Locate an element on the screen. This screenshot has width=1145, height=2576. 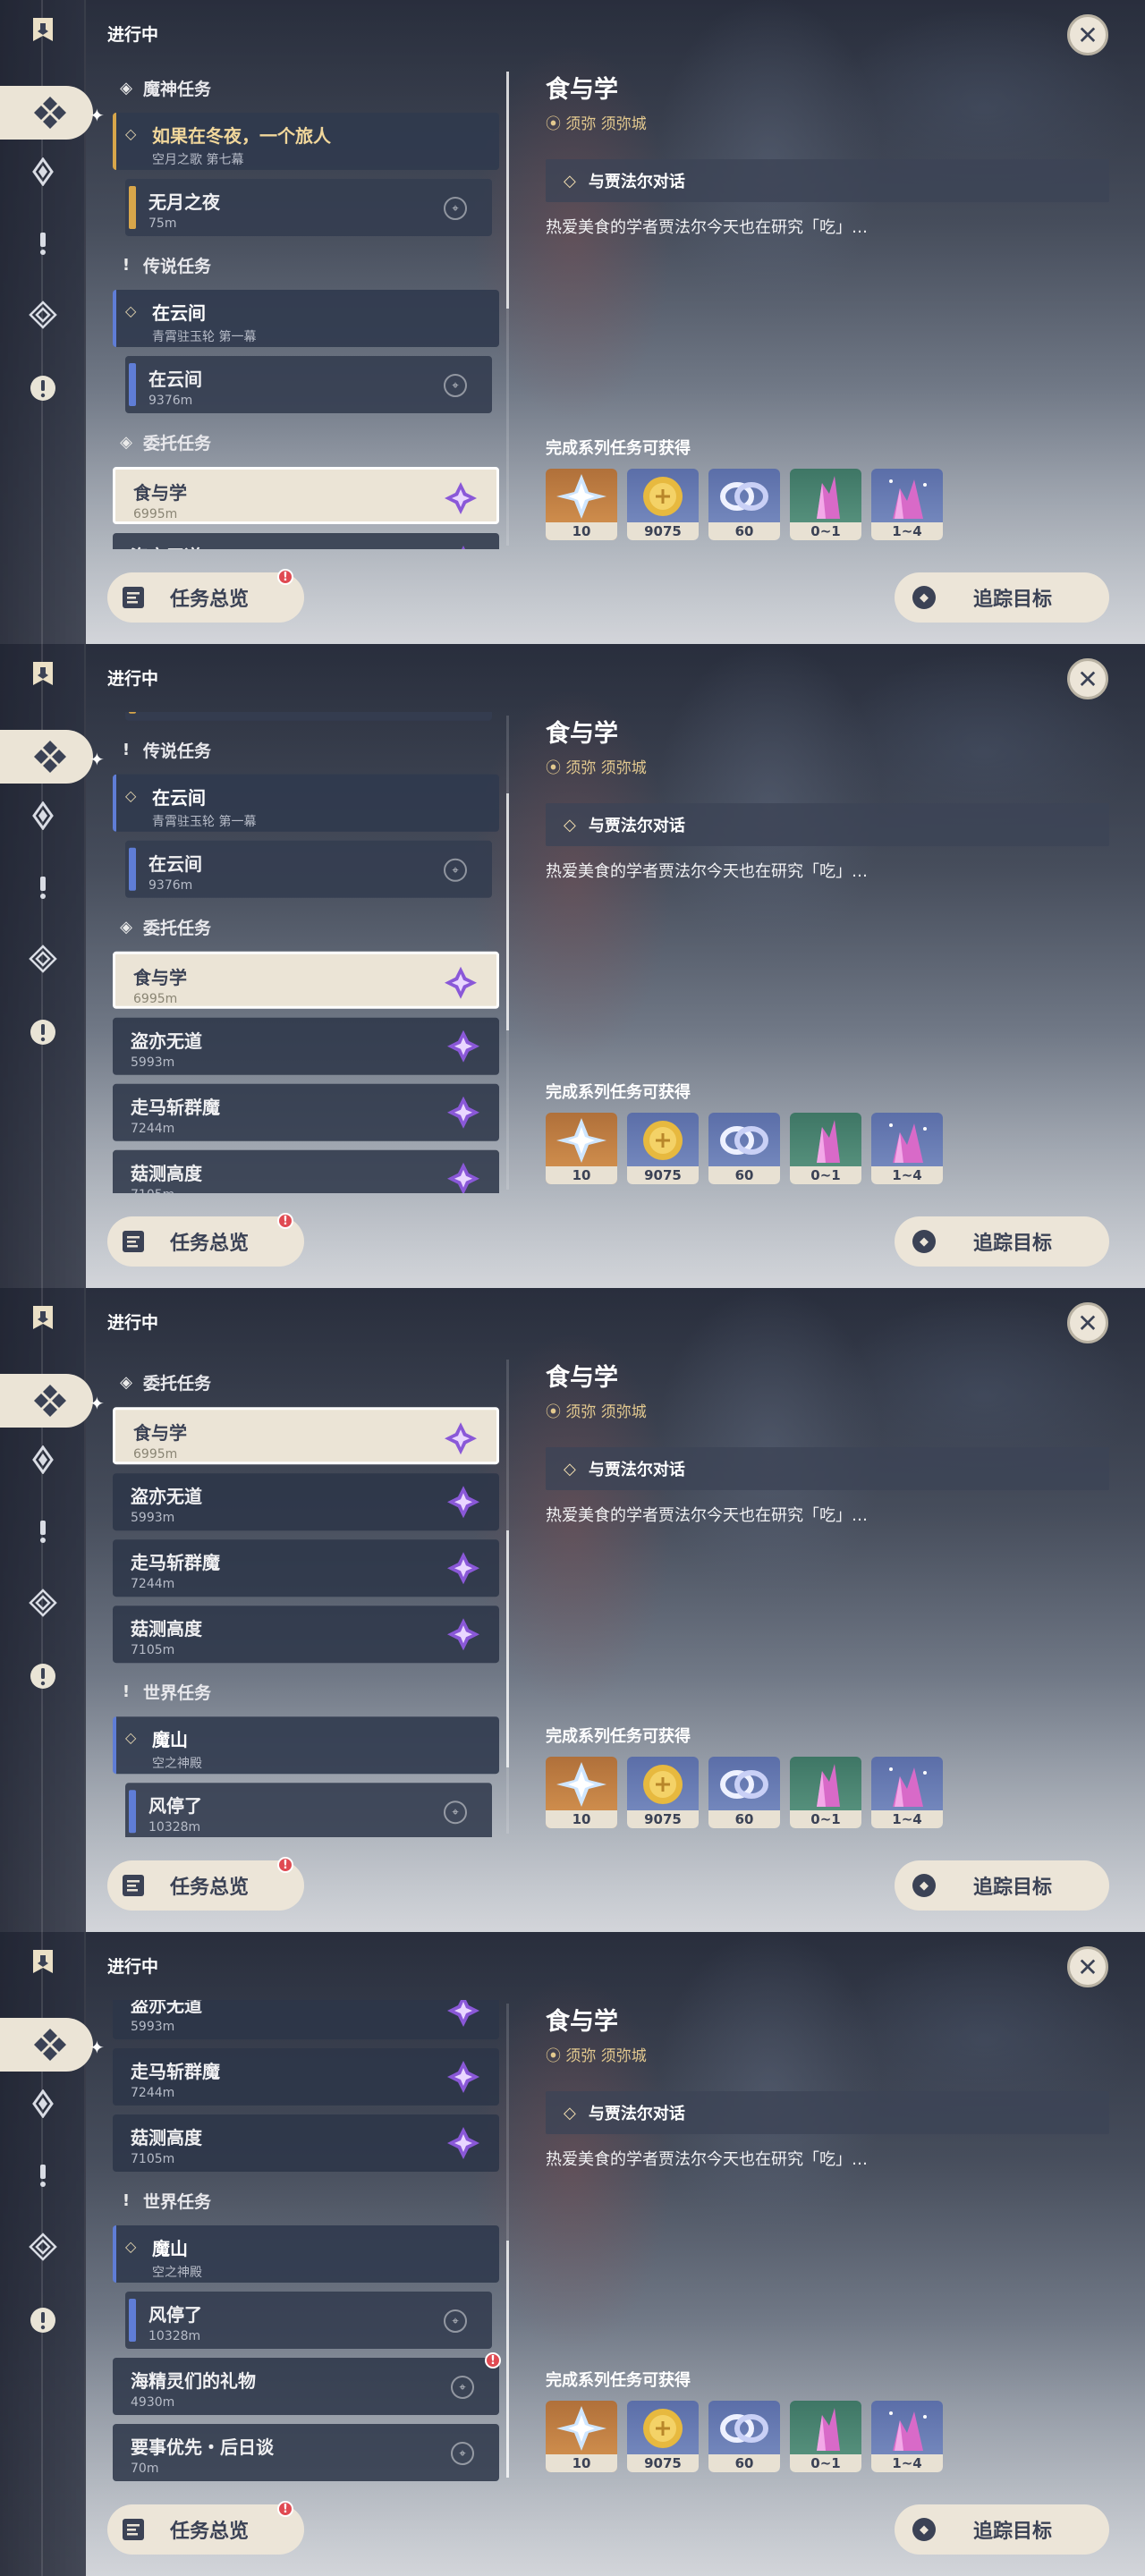
quest-card-sprite: 海精灵们的礼物 4930m ⌖ ! is located at coordinates (307, 2383).